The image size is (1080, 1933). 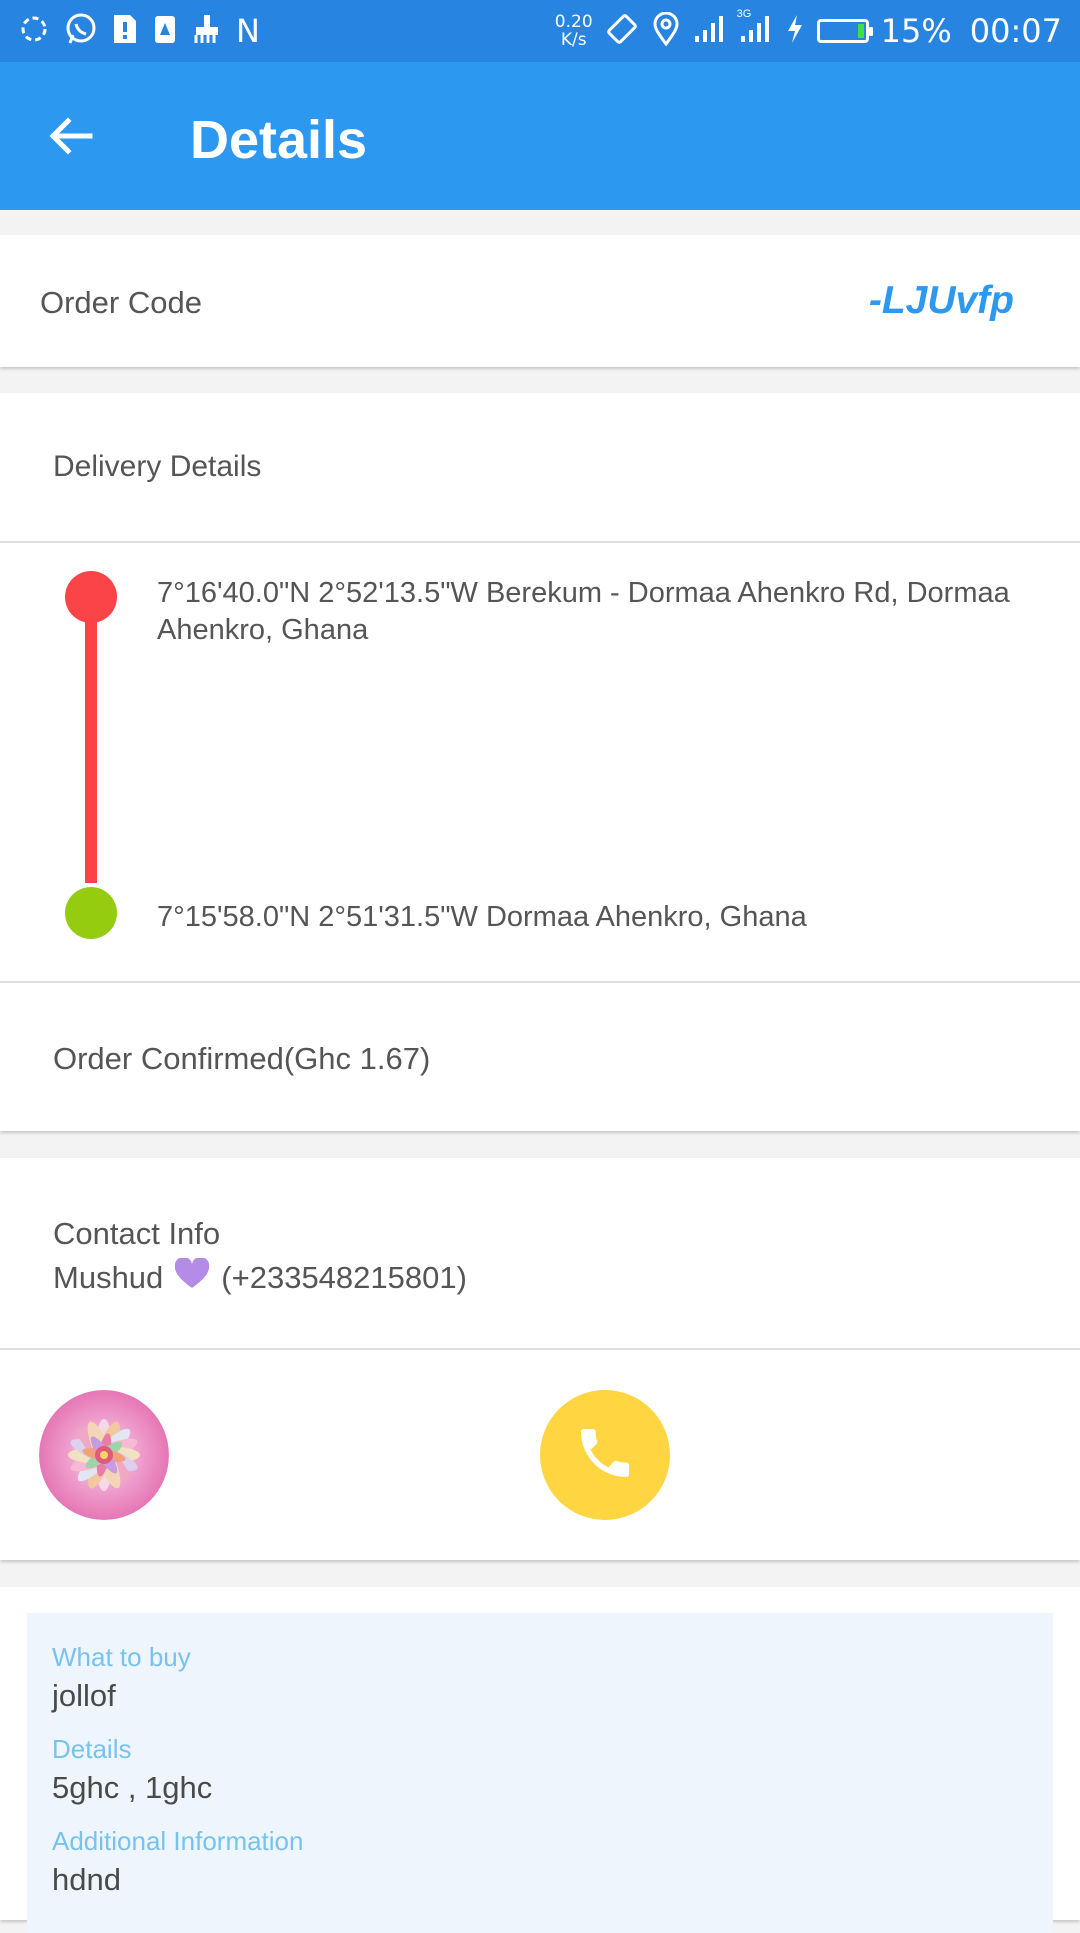 What do you see at coordinates (125, 31) in the screenshot?
I see `sim-card-icon` at bounding box center [125, 31].